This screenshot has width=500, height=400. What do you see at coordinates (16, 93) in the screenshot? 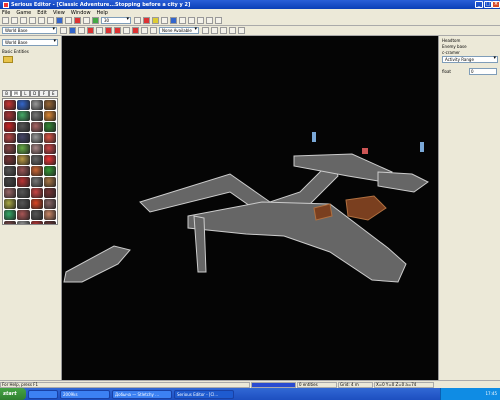
I see `tab-m: M` at bounding box center [16, 93].